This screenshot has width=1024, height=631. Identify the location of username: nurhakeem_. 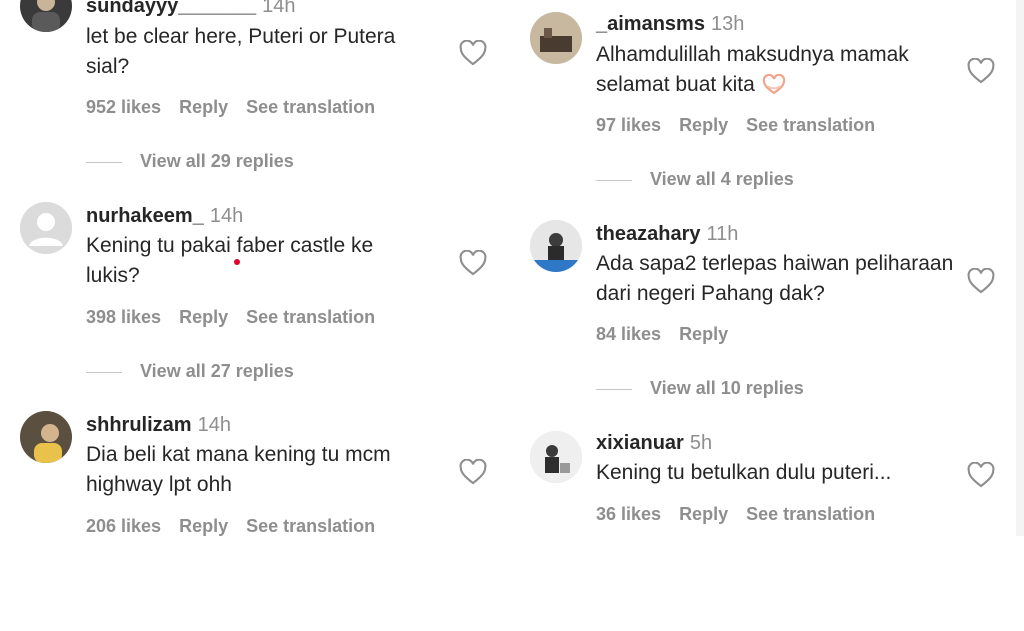
(145, 216).